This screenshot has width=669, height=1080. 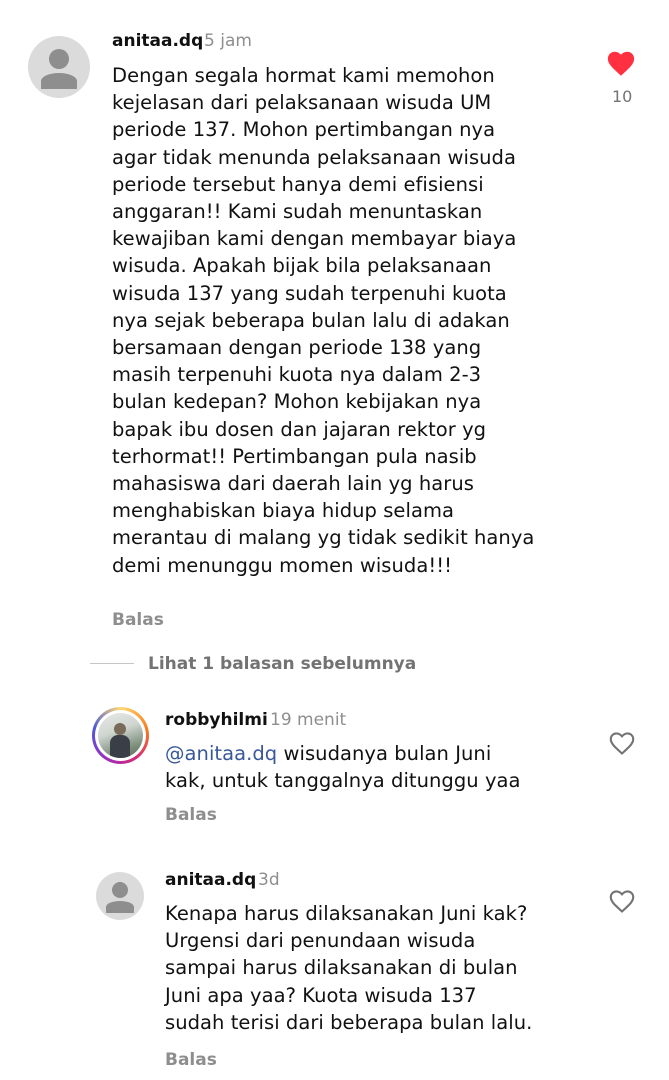 I want to click on divider-line, so click(x=112, y=663).